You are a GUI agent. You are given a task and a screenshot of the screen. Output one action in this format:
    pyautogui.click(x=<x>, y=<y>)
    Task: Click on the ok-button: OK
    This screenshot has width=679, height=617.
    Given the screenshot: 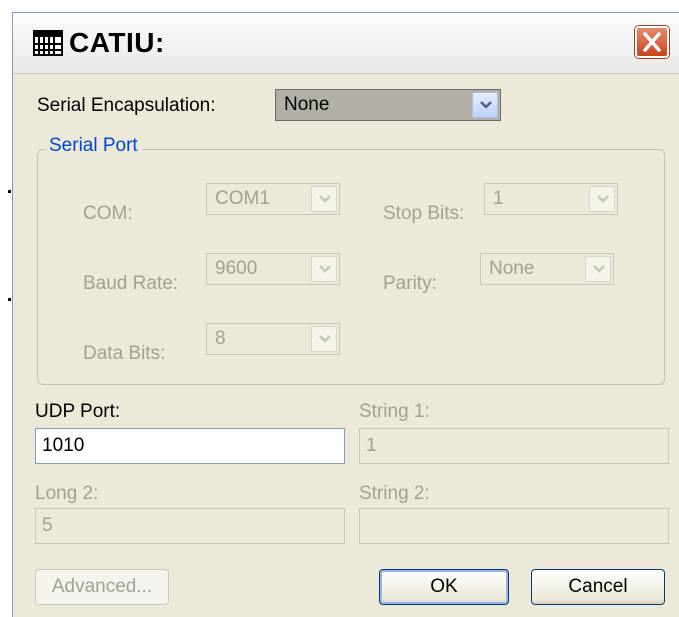 What is the action you would take?
    pyautogui.click(x=444, y=587)
    